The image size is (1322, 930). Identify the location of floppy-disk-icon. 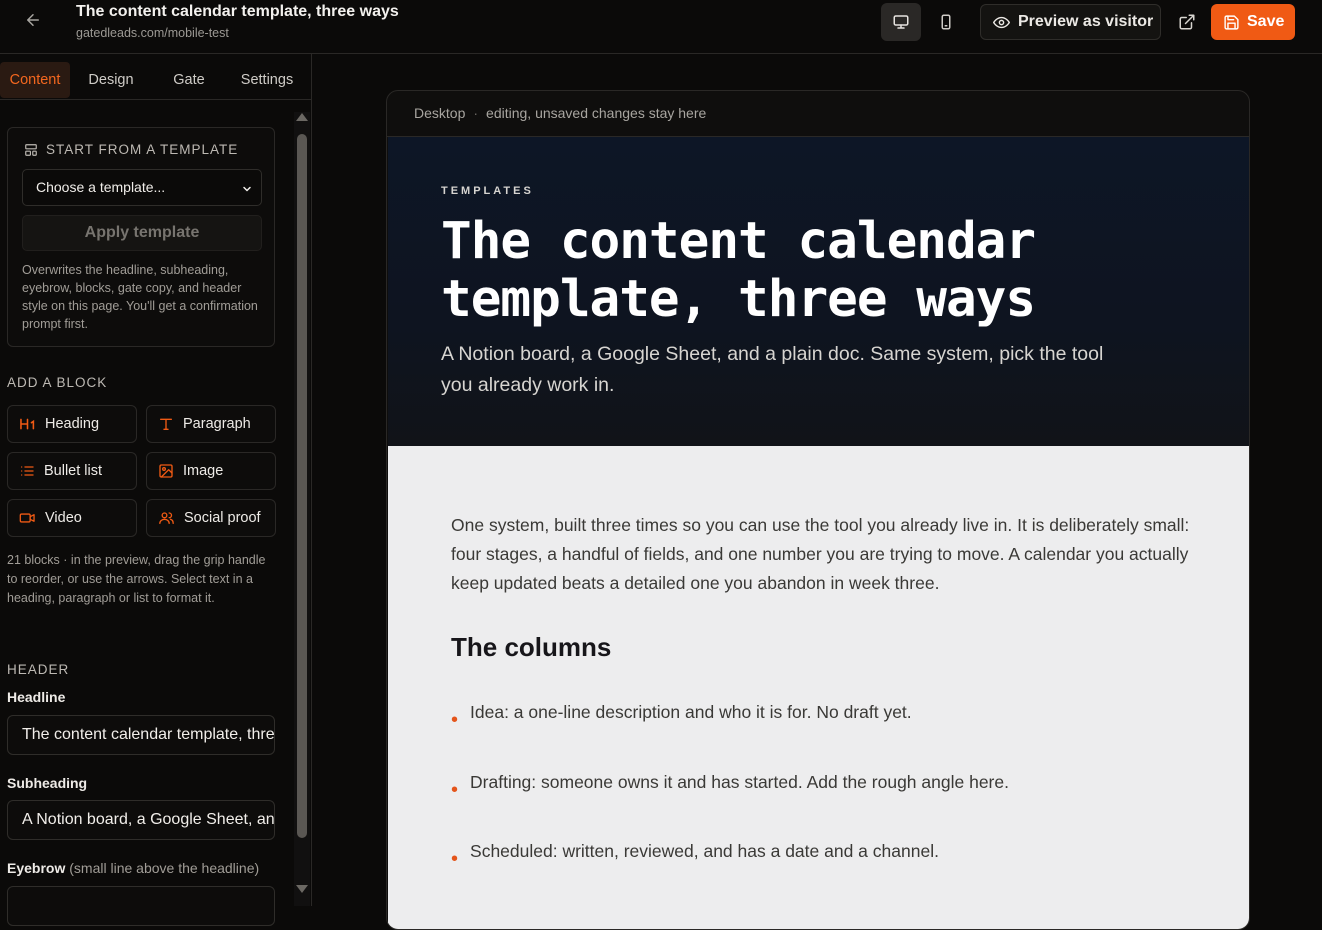
(1231, 22).